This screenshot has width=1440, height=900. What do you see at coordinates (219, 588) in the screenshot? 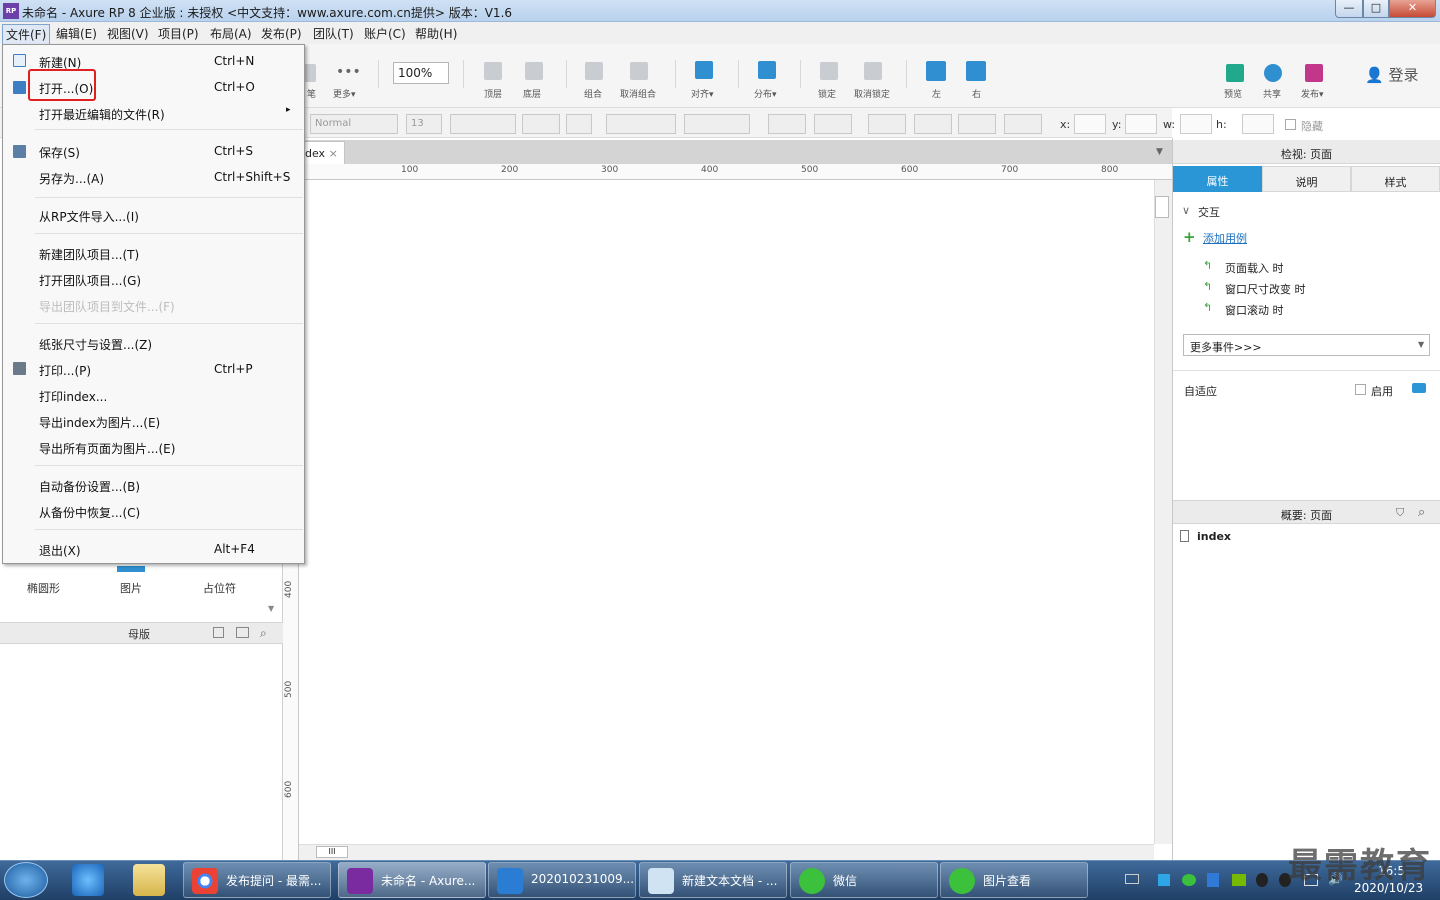
I see `widget-placeholder: 占位符` at bounding box center [219, 588].